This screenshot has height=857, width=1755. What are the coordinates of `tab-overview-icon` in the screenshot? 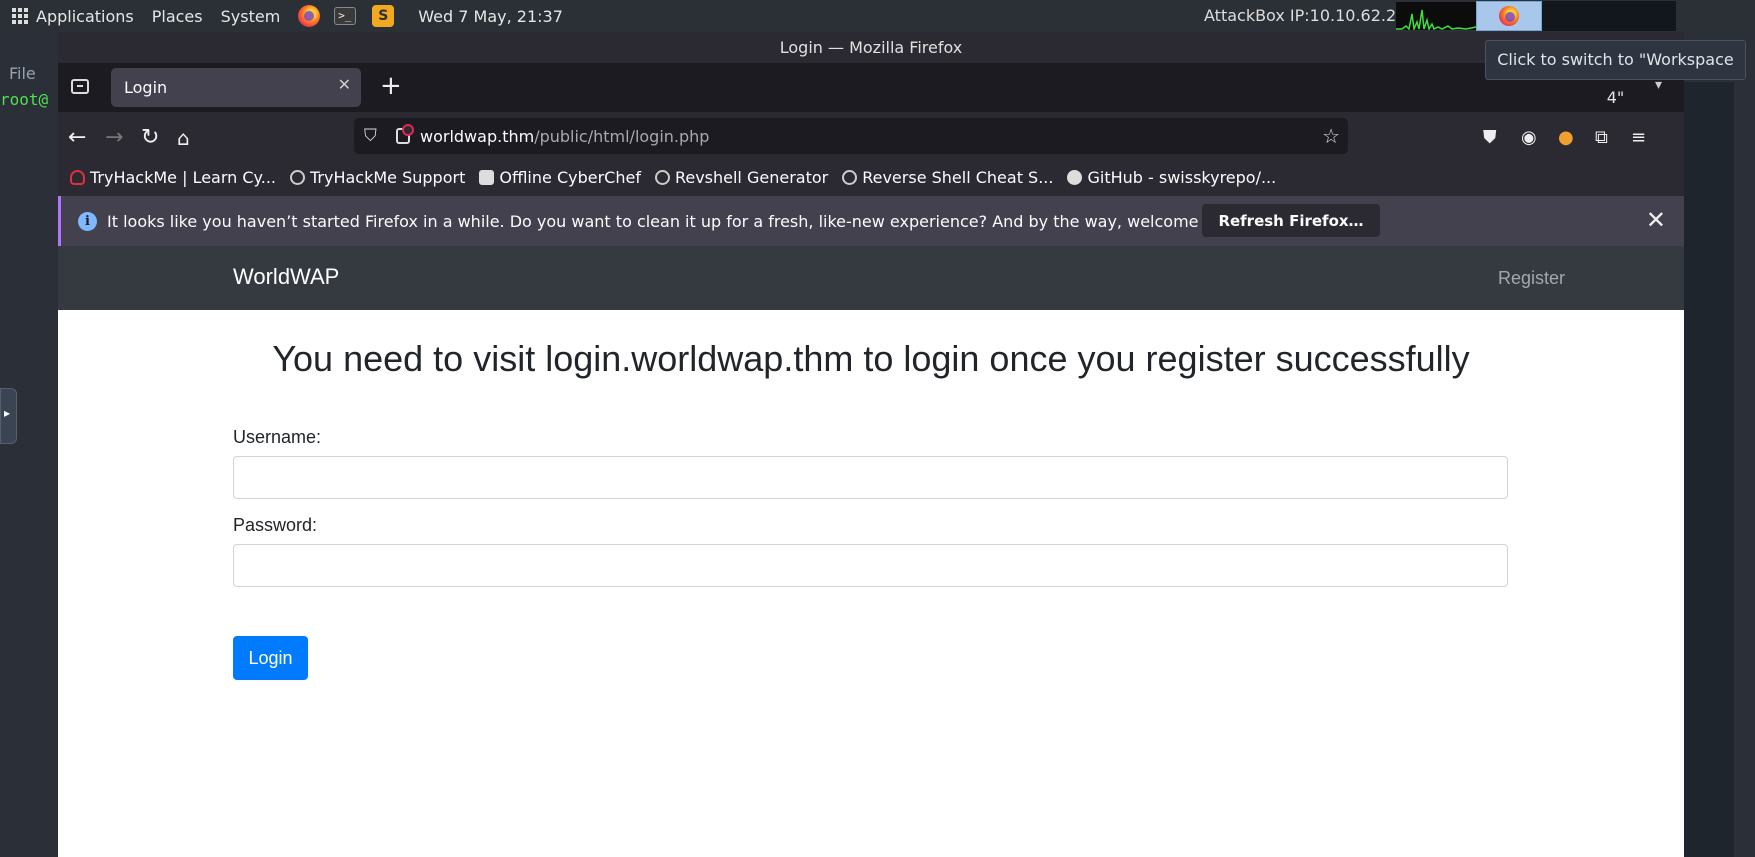 It's located at (80, 86).